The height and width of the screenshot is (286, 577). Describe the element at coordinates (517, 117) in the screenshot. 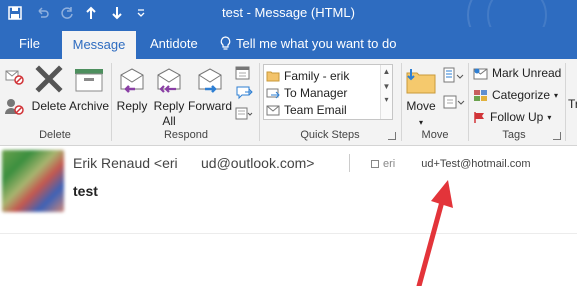

I see `follow-up-label: Follow Up` at that location.